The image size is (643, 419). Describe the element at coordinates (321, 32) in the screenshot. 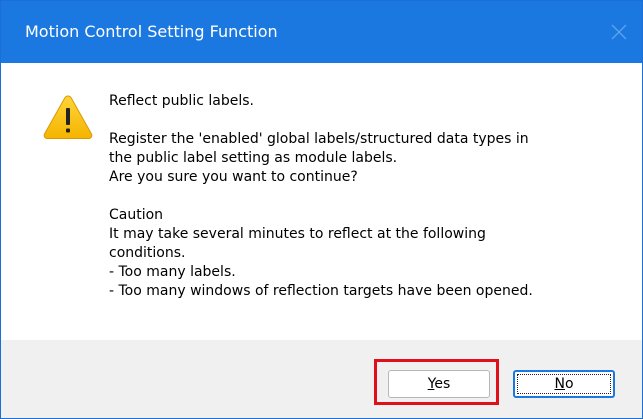

I see `title-bar: Motion Control Setting Function` at that location.